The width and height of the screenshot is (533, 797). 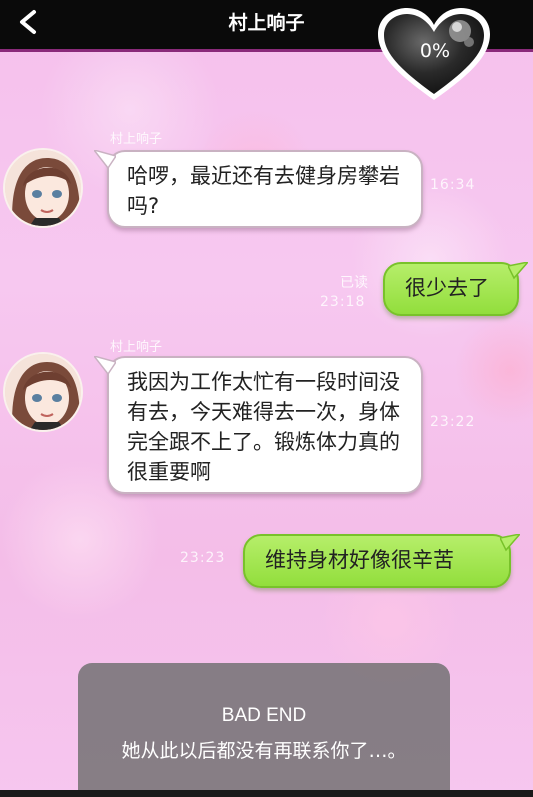 What do you see at coordinates (266, 793) in the screenshot?
I see `bottom-bar` at bounding box center [266, 793].